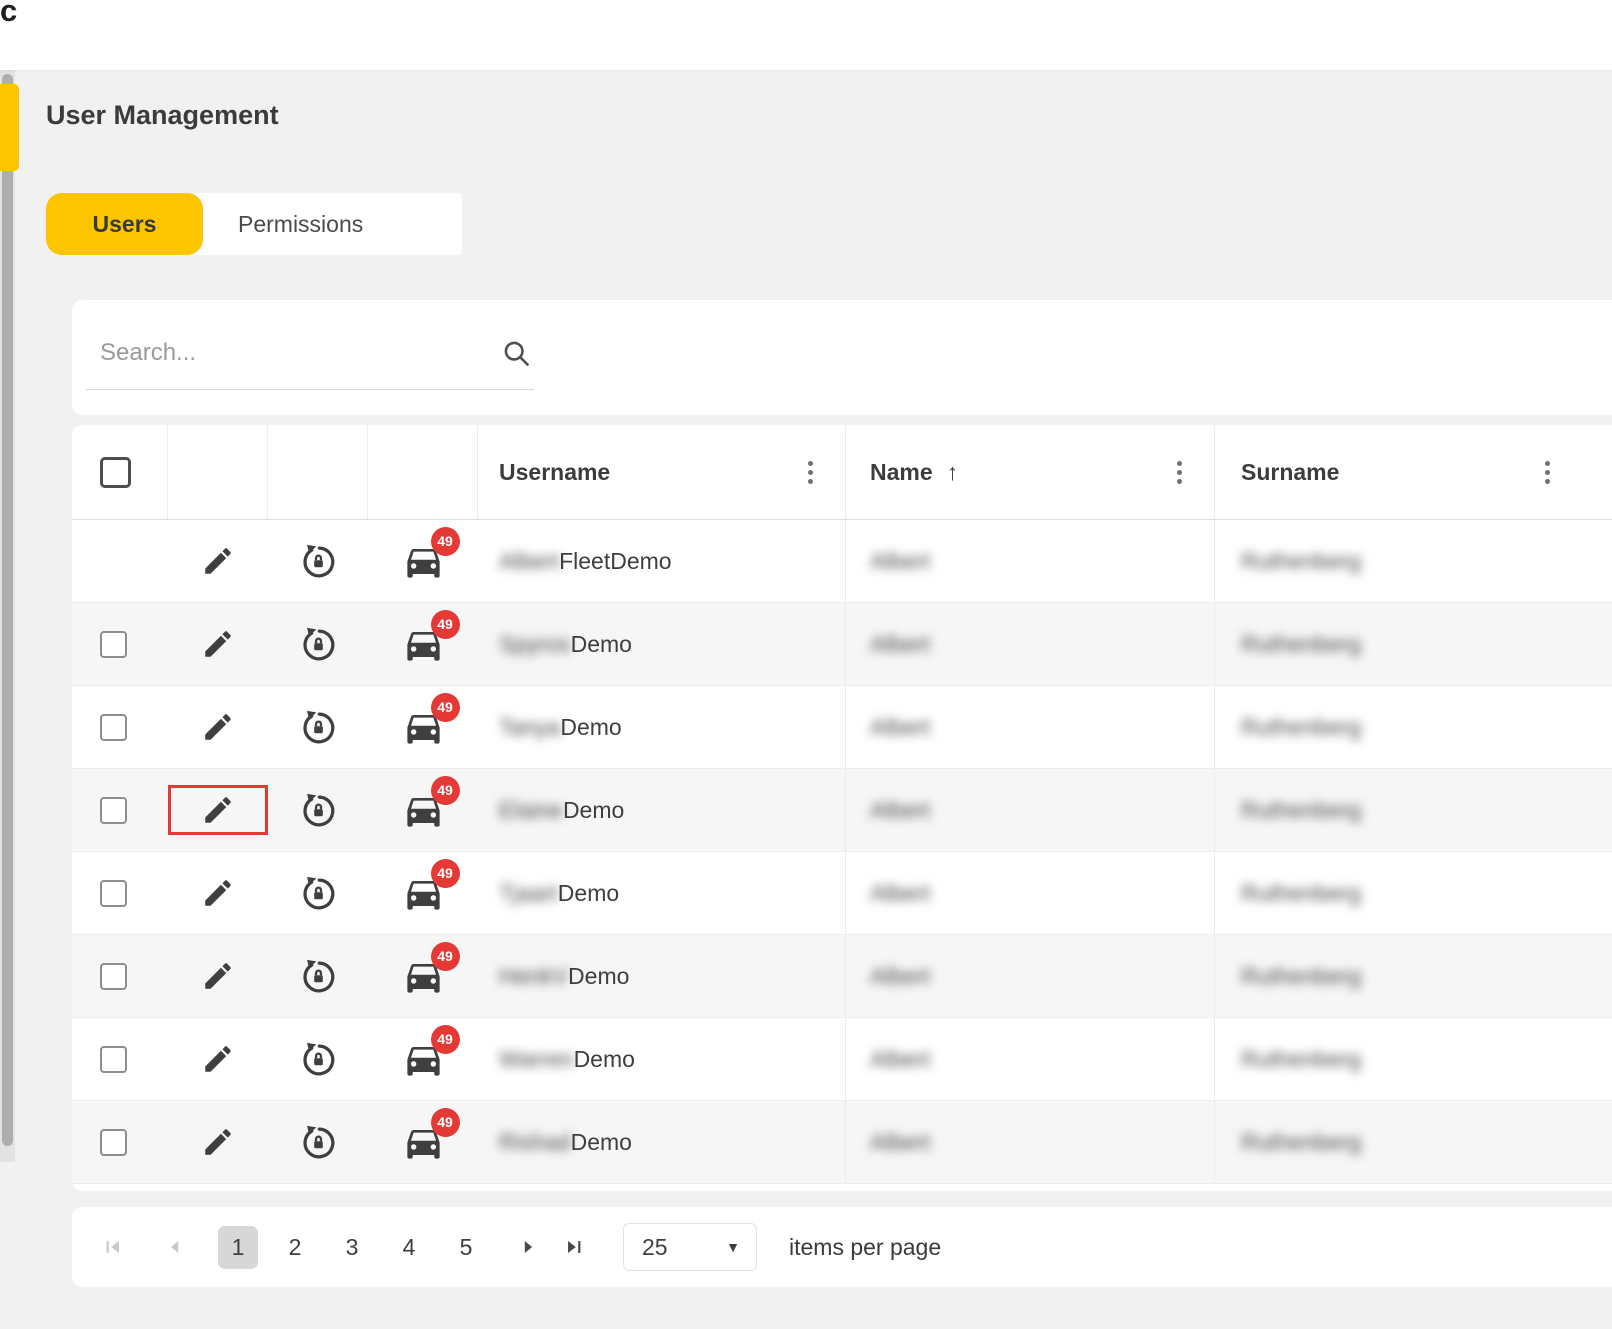 This screenshot has width=1612, height=1329. I want to click on pager-next-button, so click(528, 1247).